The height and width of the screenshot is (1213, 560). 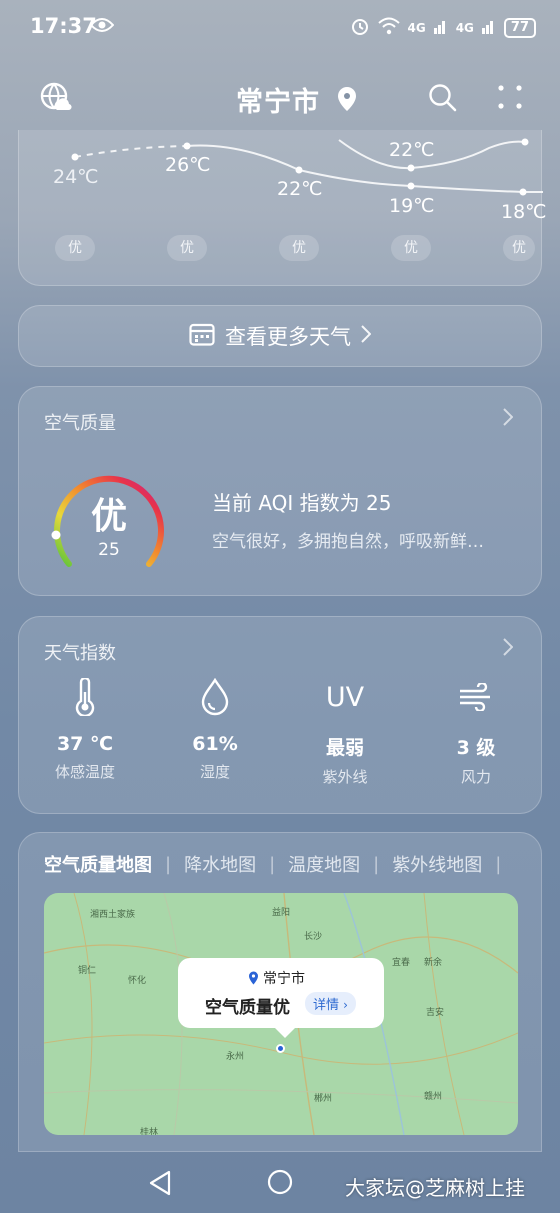 I want to click on forecast-temp-1: 24℃, so click(x=76, y=177).